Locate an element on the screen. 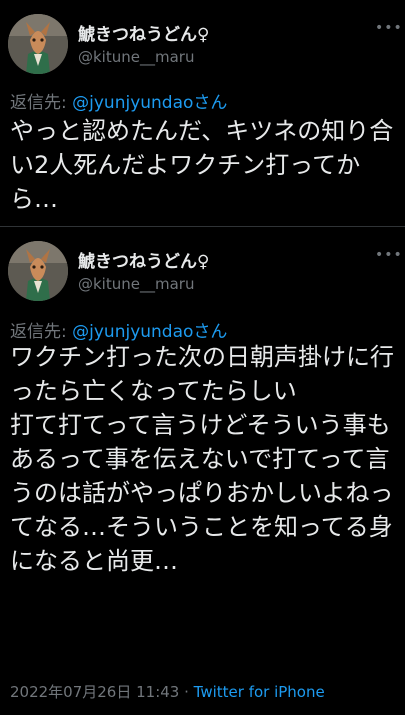  tweet-meta: 2022年07月26日 11:43 · Twitter for iPhone is located at coordinates (167, 691).